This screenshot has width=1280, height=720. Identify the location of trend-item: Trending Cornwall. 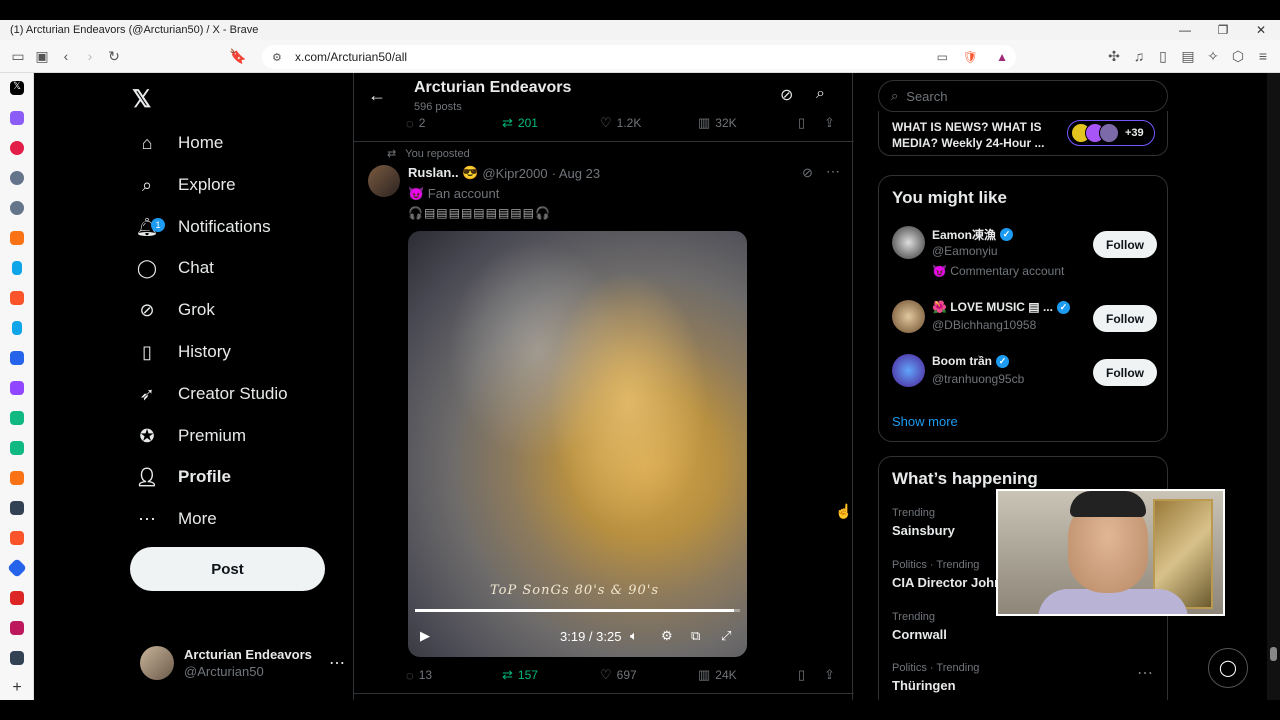
(919, 626).